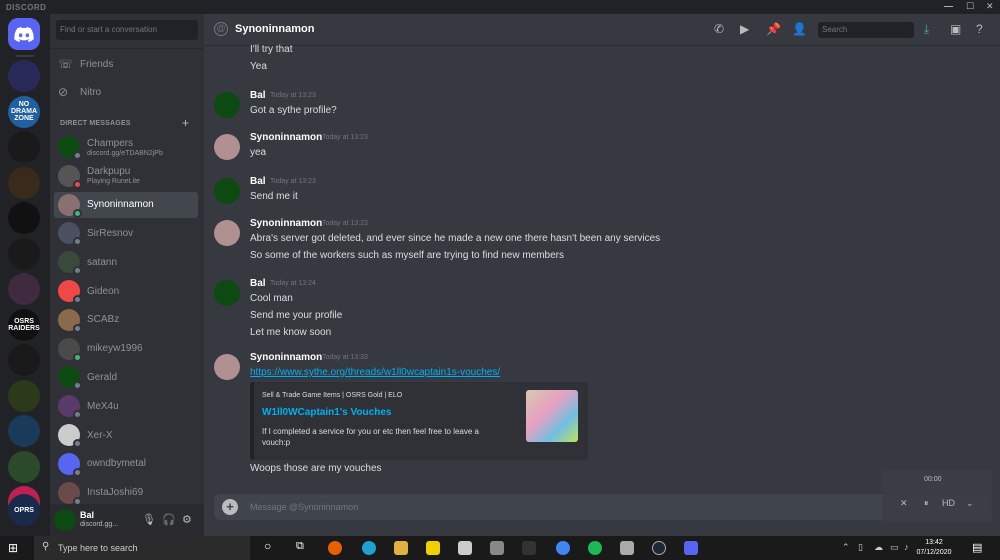 The height and width of the screenshot is (560, 1000). I want to click on pin-icon: 📌, so click(773, 29).